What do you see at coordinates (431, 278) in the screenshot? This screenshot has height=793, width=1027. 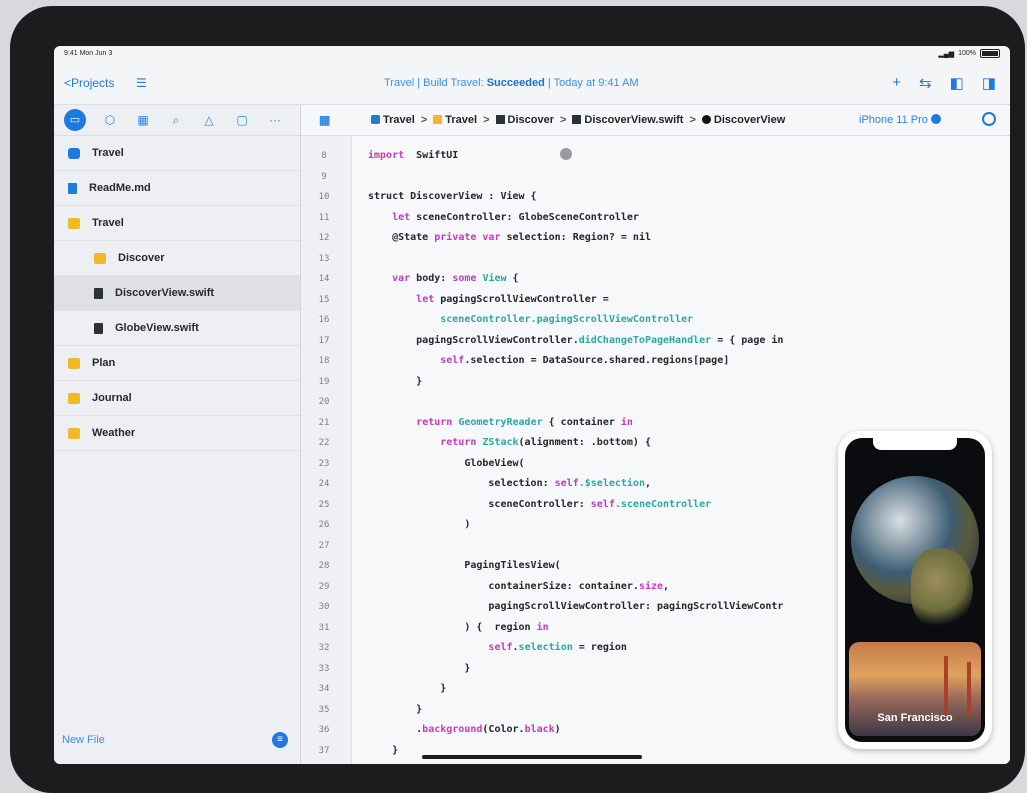 I see `code-token: body:` at bounding box center [431, 278].